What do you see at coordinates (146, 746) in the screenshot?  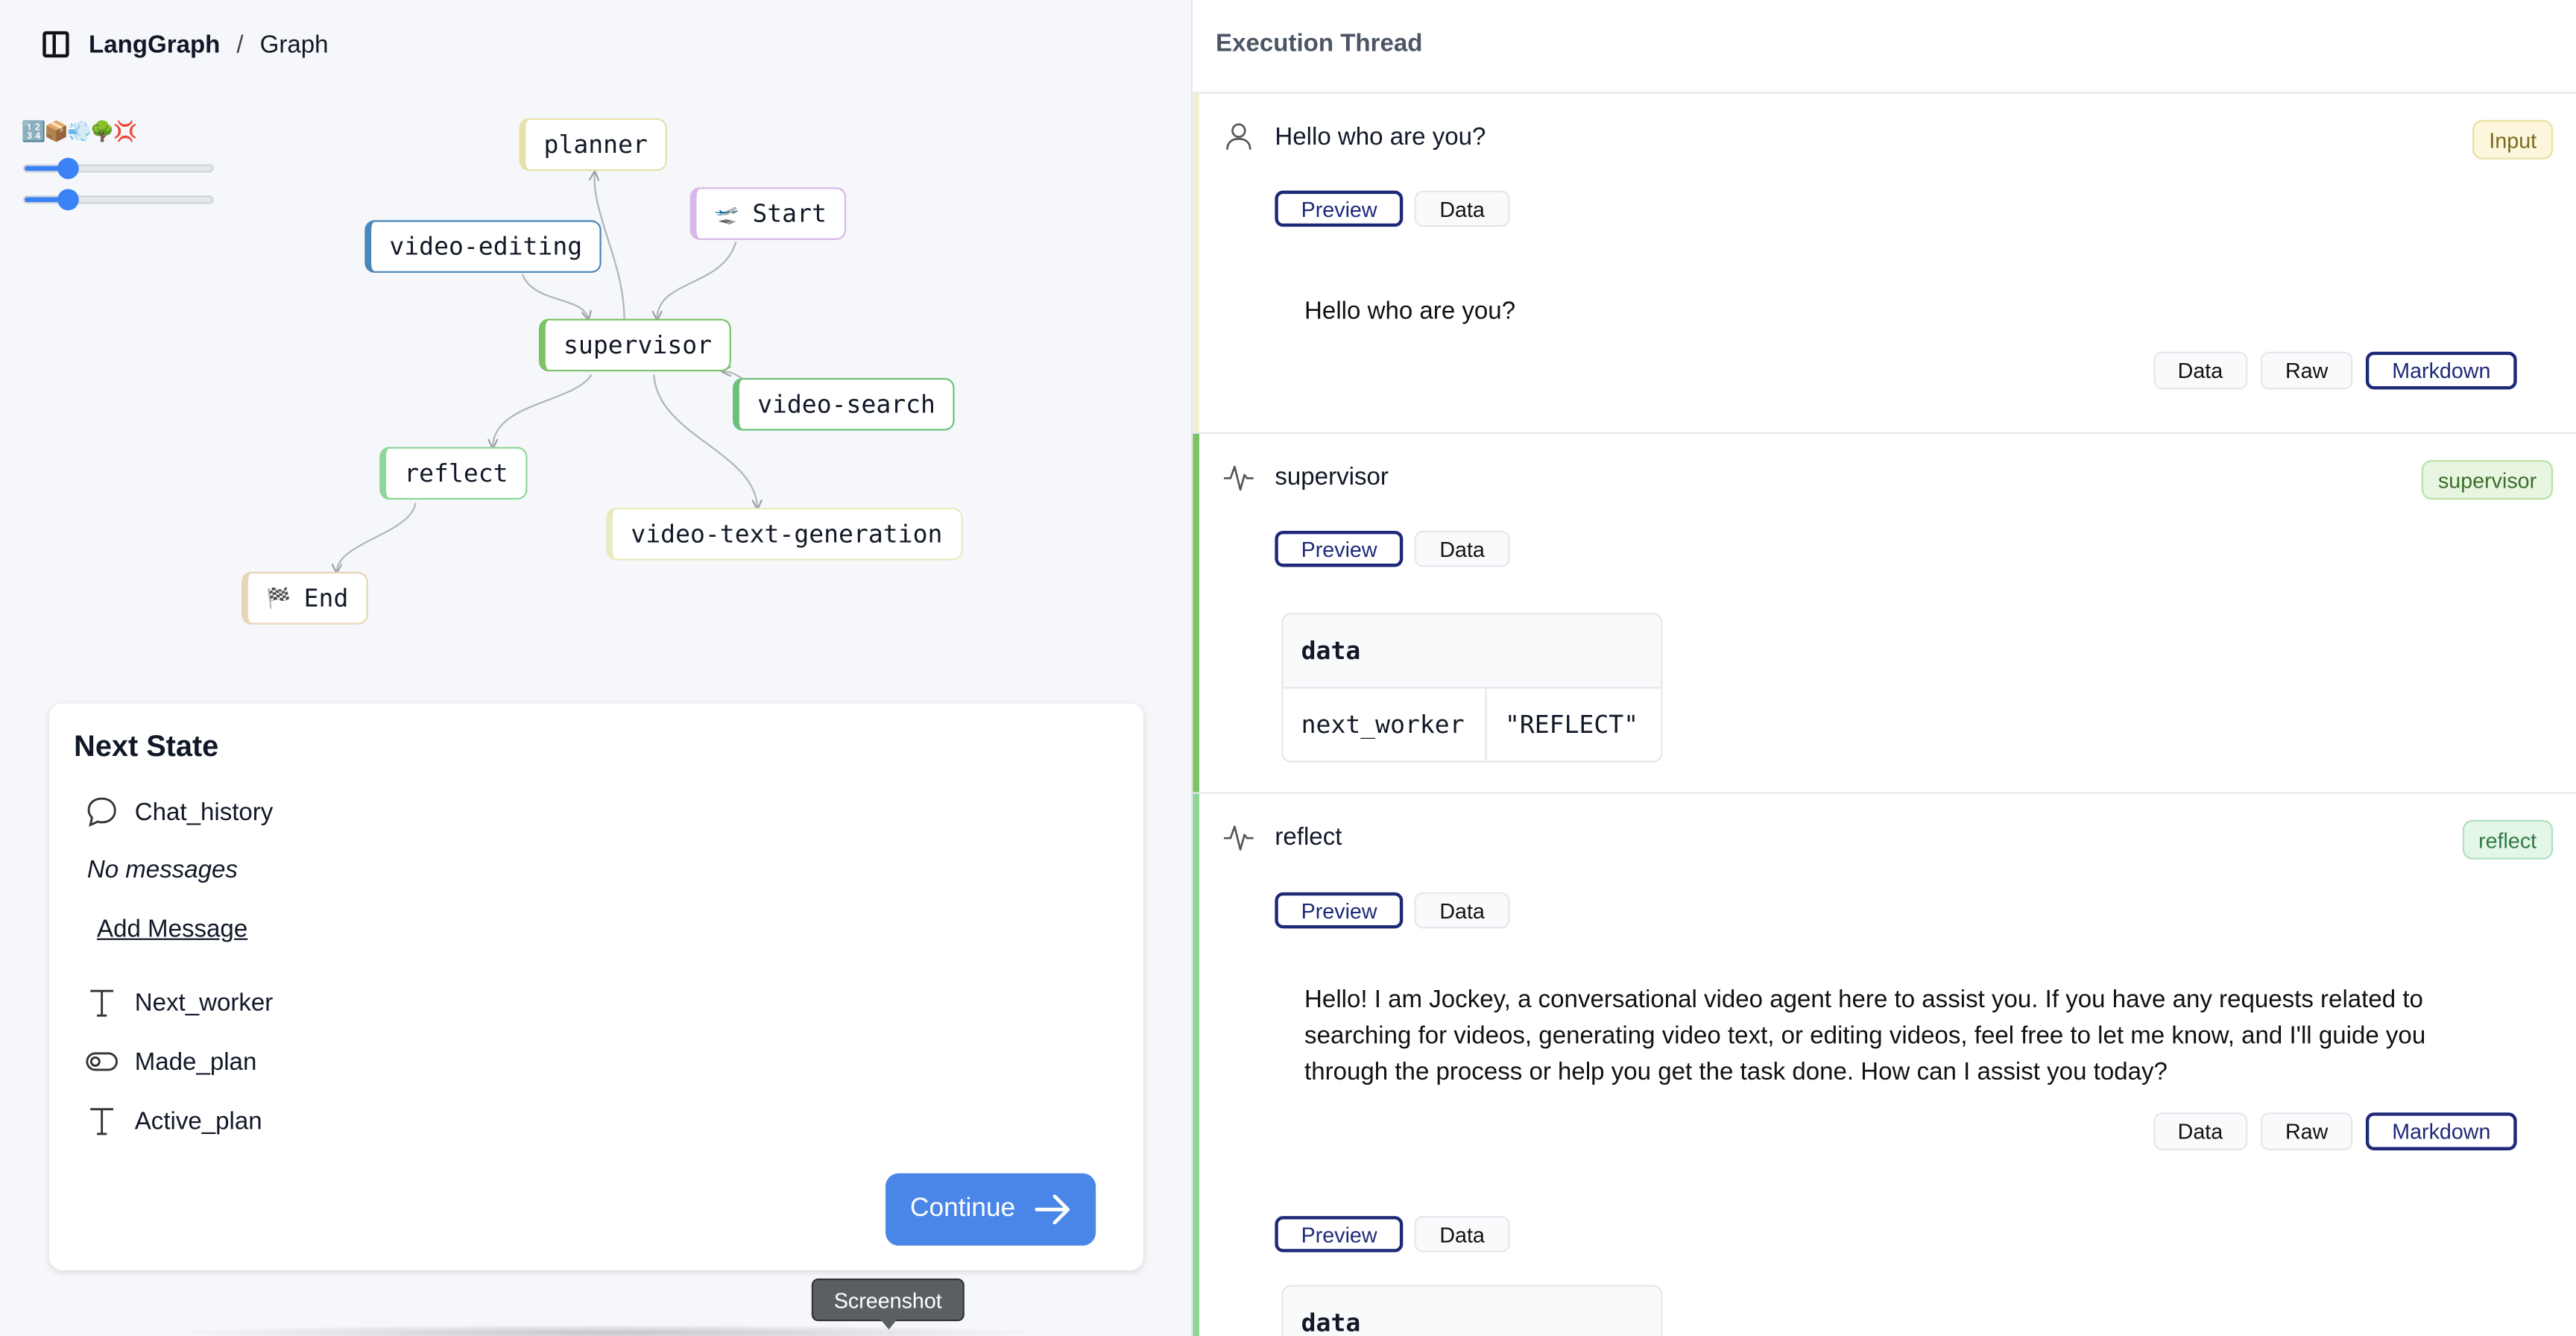 I see `next-state-title: Next State` at bounding box center [146, 746].